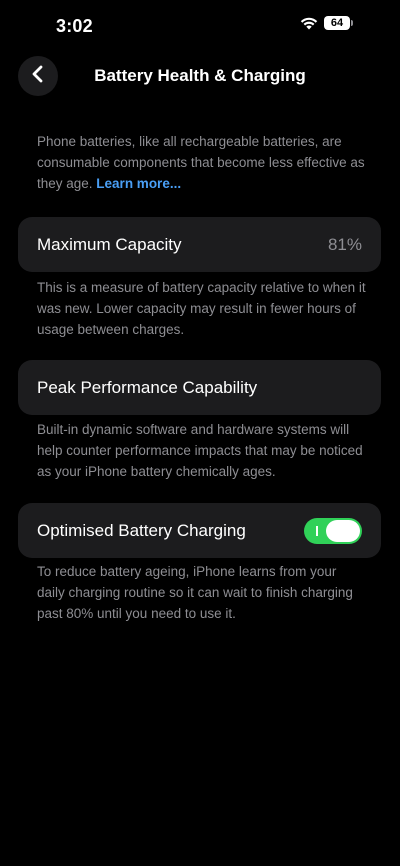  I want to click on wifi-icon, so click(309, 23).